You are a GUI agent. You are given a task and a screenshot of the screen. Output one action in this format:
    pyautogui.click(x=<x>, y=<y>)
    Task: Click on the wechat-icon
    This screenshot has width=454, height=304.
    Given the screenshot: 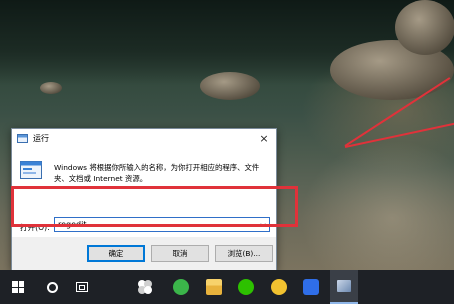 What is the action you would take?
    pyautogui.click(x=246, y=287)
    